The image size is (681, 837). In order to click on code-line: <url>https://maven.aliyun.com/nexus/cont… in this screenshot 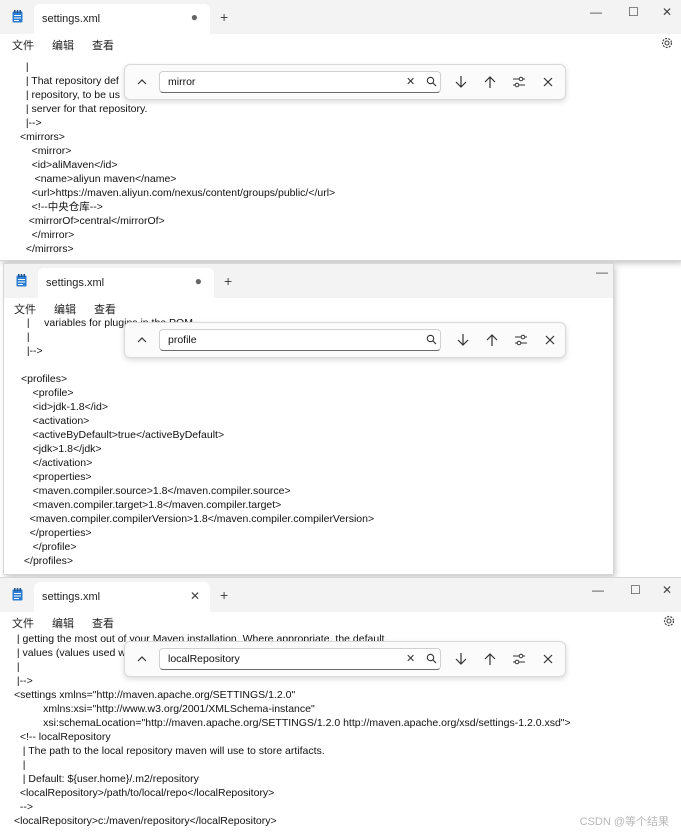, I will do `click(178, 193)`.